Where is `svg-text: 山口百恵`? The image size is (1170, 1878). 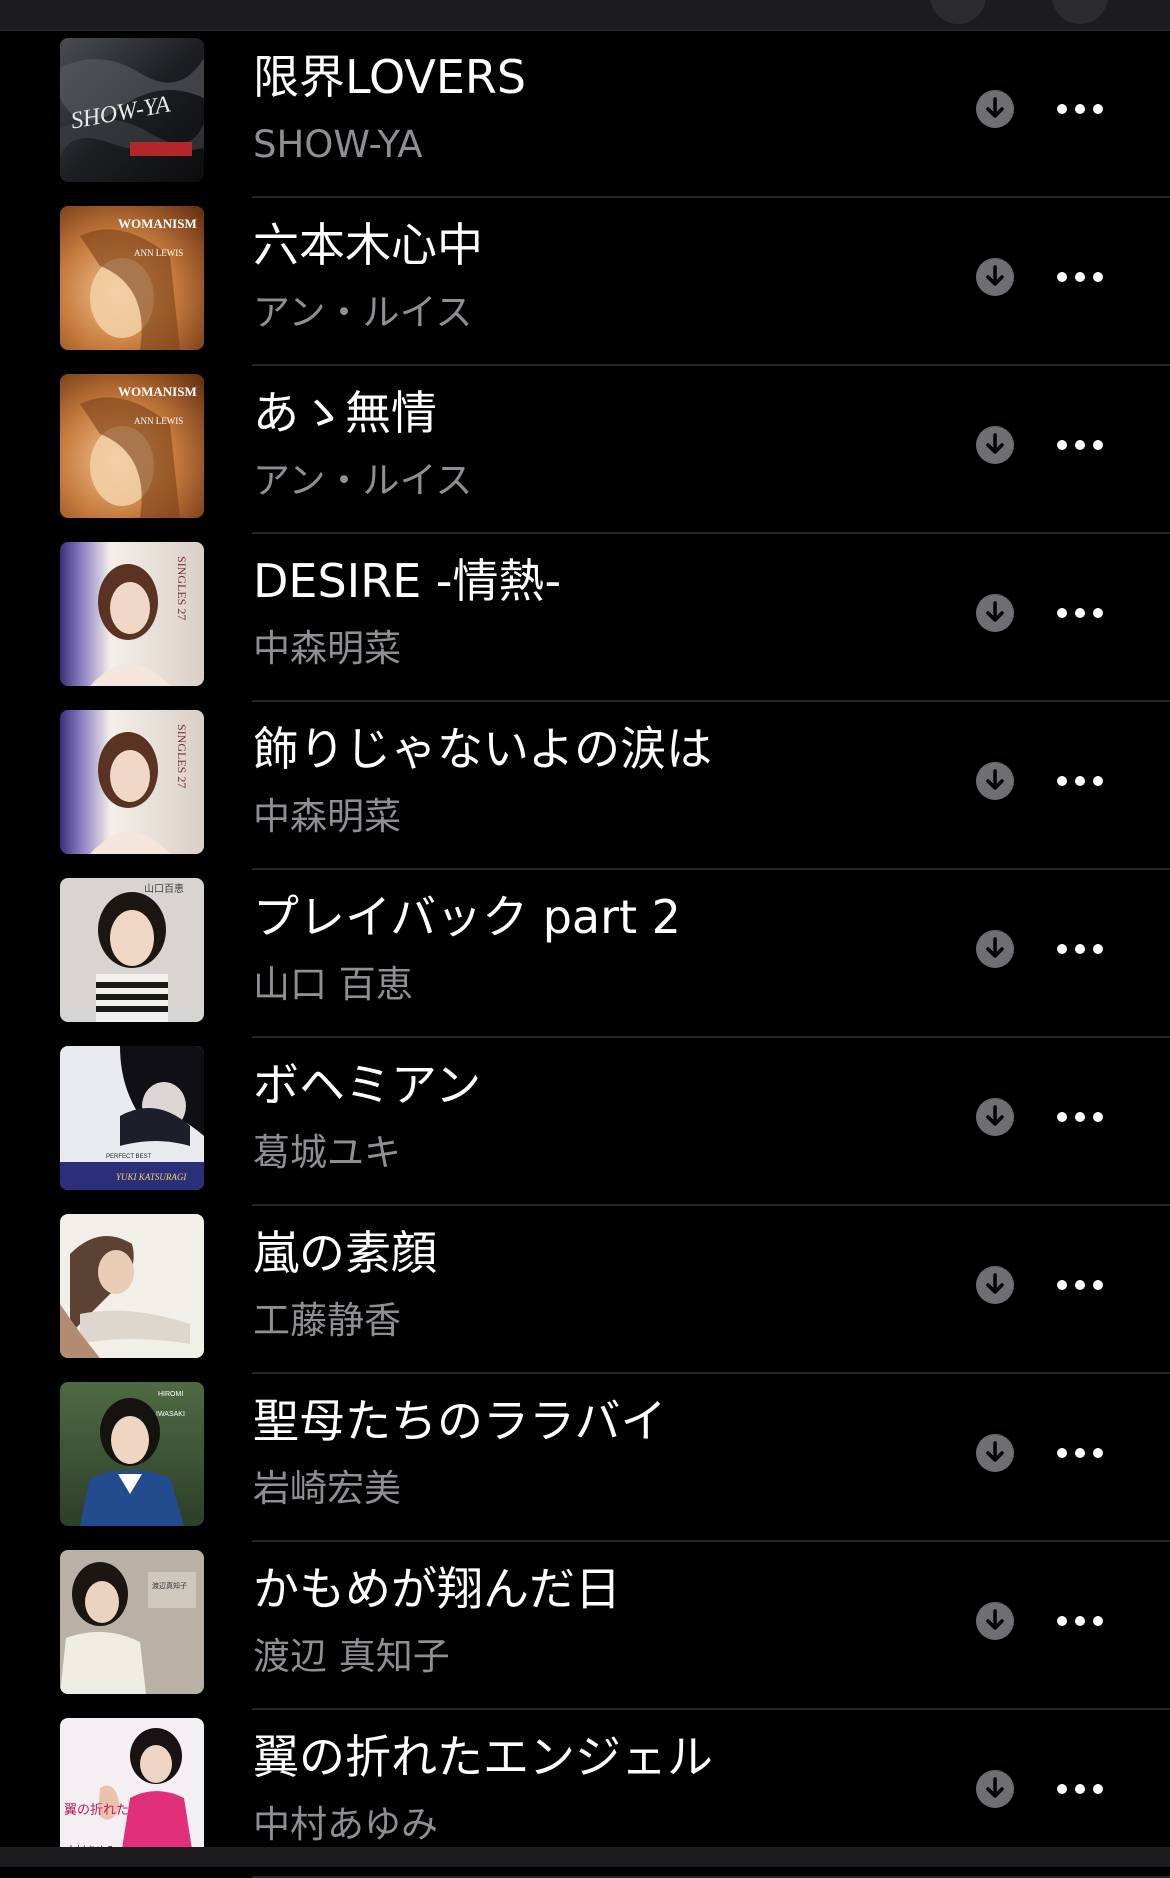 svg-text: 山口百恵 is located at coordinates (164, 888).